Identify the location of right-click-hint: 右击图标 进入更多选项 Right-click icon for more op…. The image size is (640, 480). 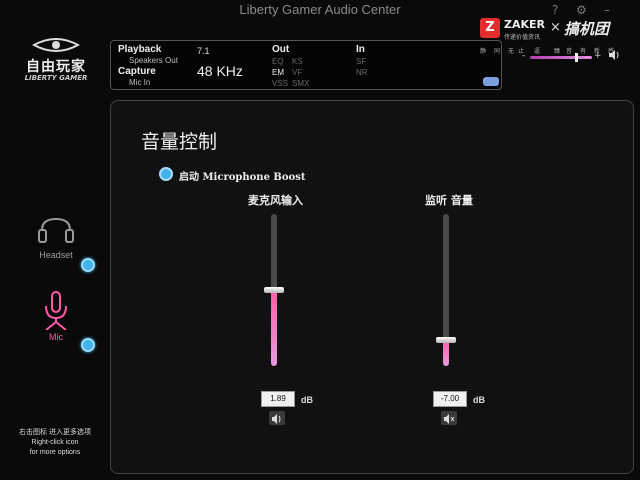
(55, 443).